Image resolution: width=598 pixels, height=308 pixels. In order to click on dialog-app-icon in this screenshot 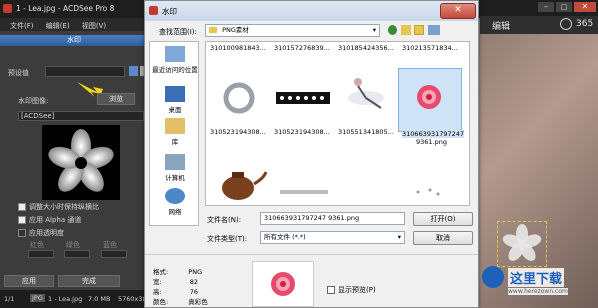, I will do `click(153, 10)`.